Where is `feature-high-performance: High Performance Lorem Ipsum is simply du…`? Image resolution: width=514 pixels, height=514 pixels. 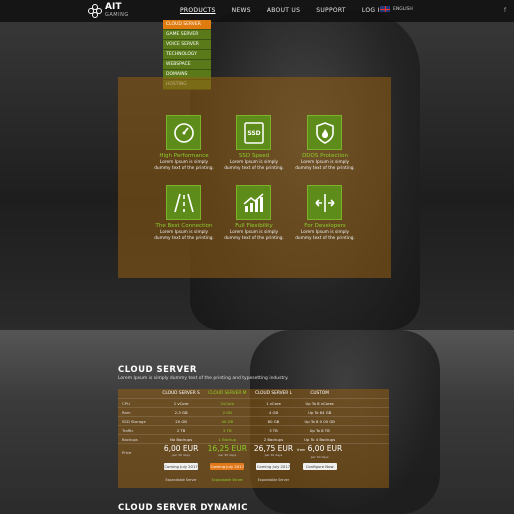 feature-high-performance: High Performance Lorem Ipsum is simply du… is located at coordinates (184, 143).